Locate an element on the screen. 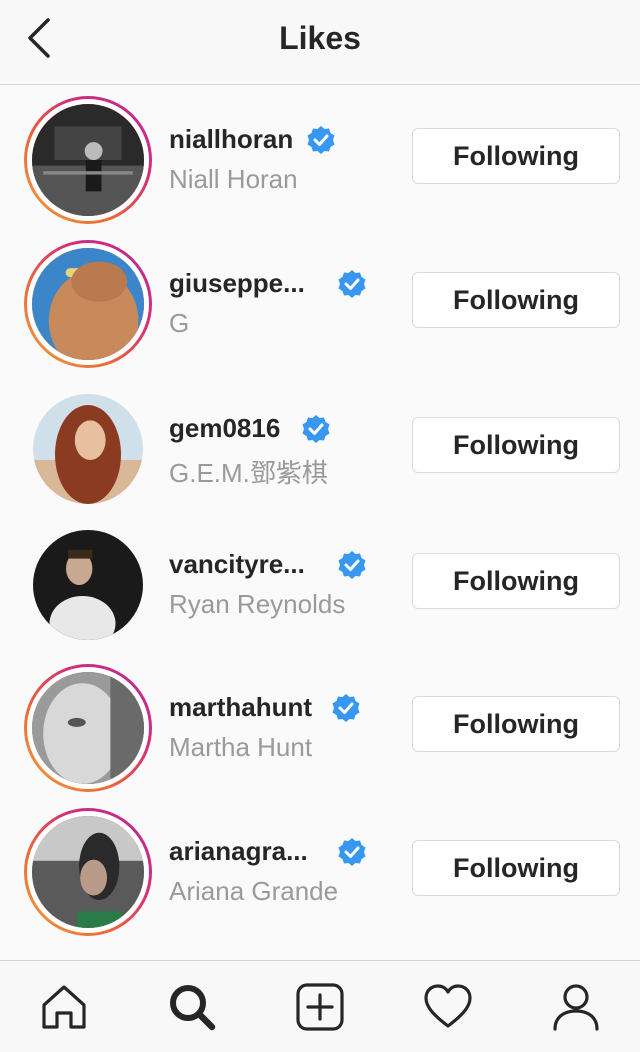 The image size is (640, 1052). heart-icon is located at coordinates (448, 1006).